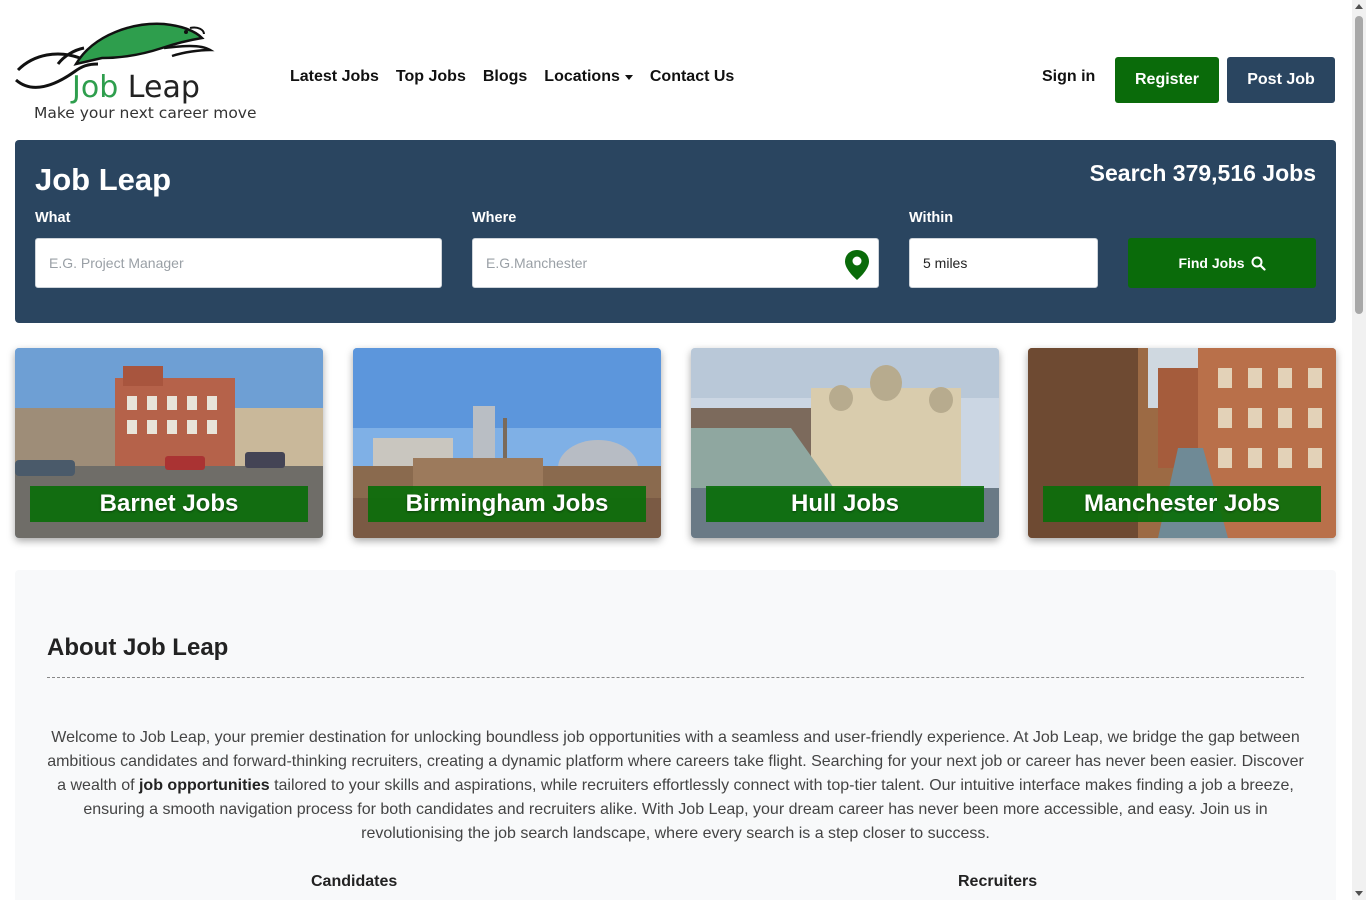 Image resolution: width=1366 pixels, height=900 pixels. What do you see at coordinates (1167, 80) in the screenshot?
I see `register-button: Register` at bounding box center [1167, 80].